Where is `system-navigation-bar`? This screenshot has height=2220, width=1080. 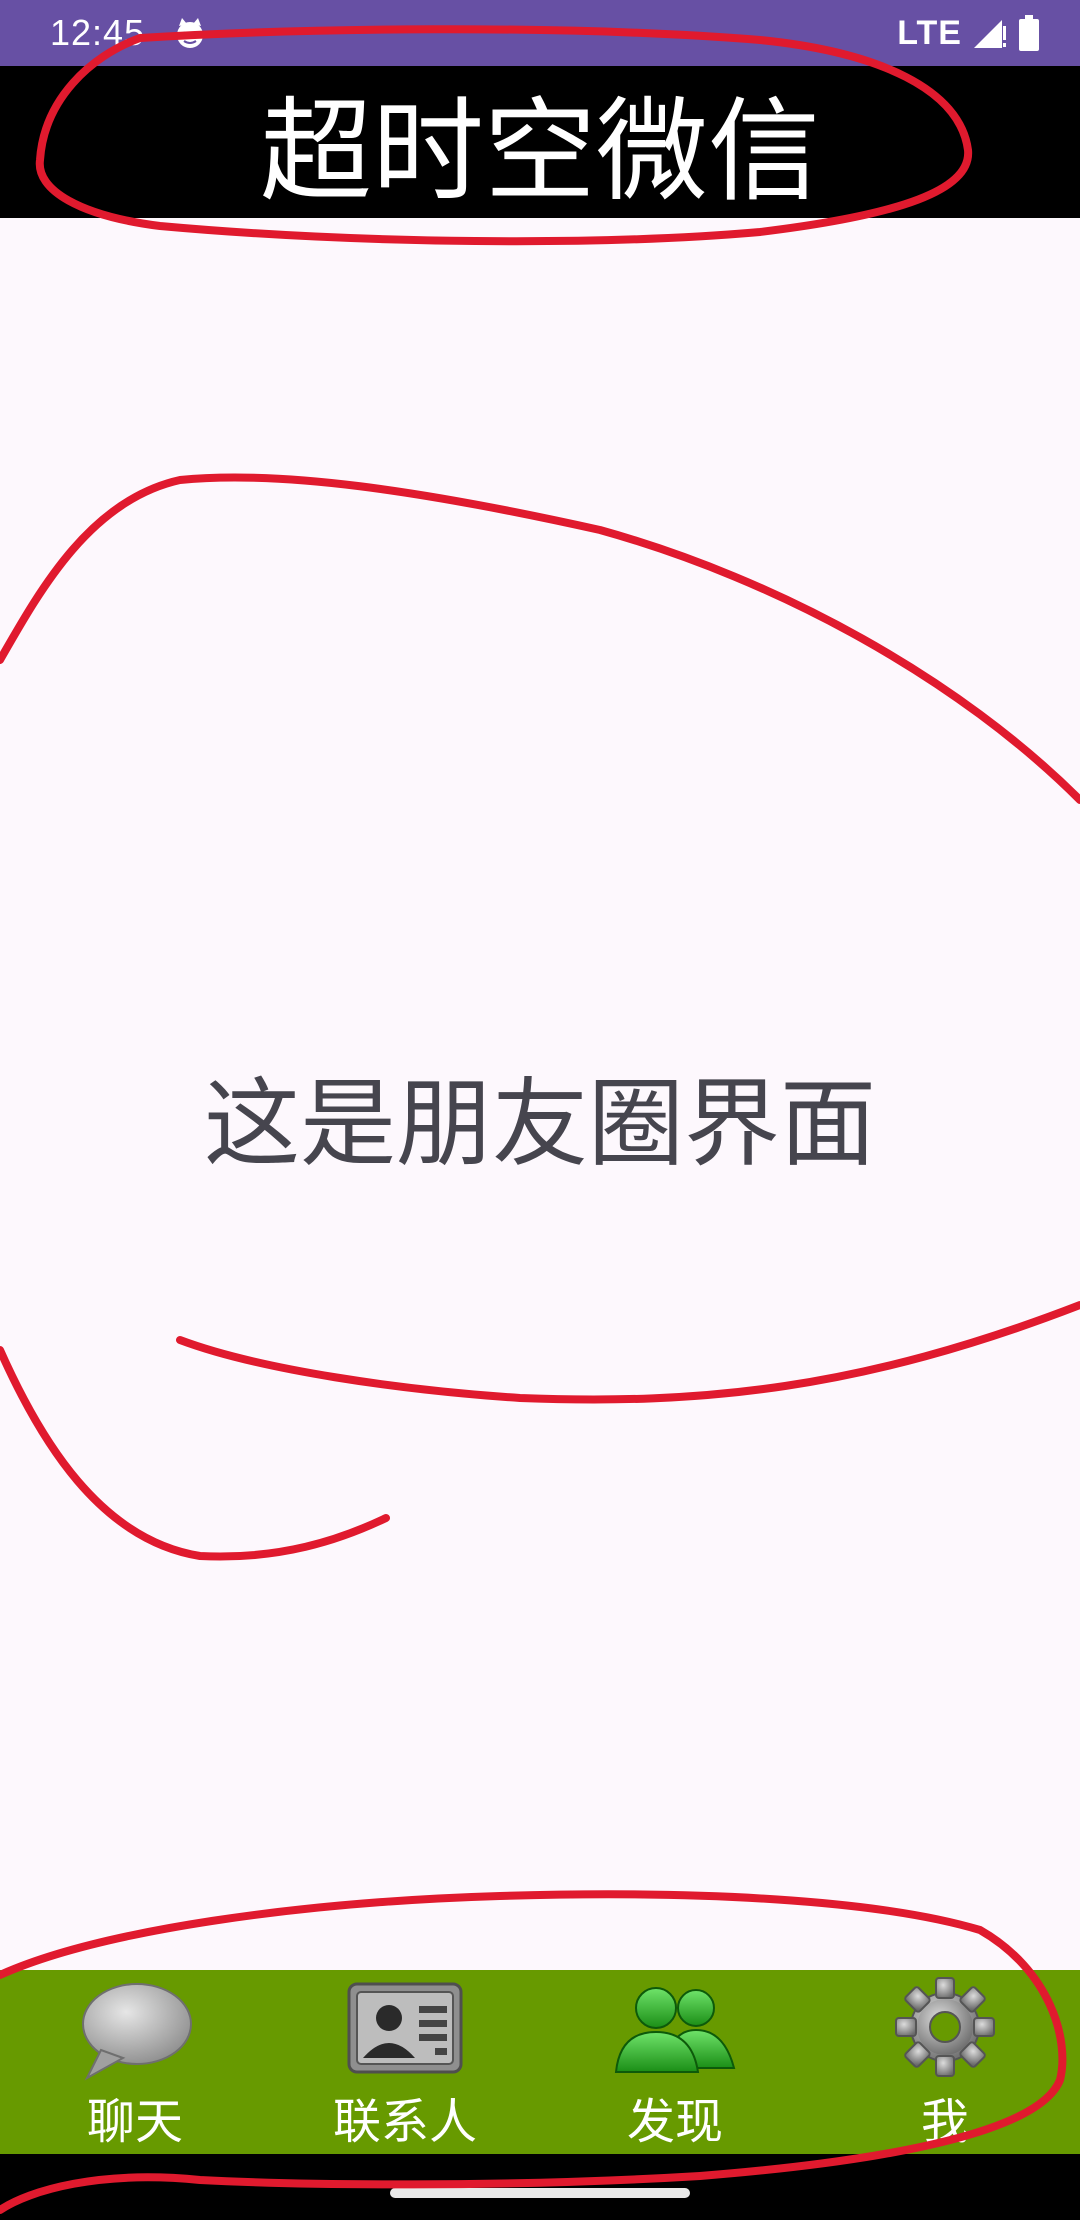
system-navigation-bar is located at coordinates (540, 2187).